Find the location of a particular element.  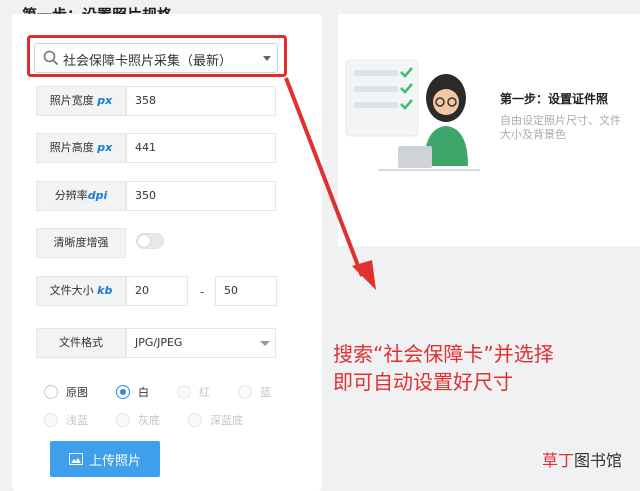

watermark: 草丁图书馆 is located at coordinates (582, 459).